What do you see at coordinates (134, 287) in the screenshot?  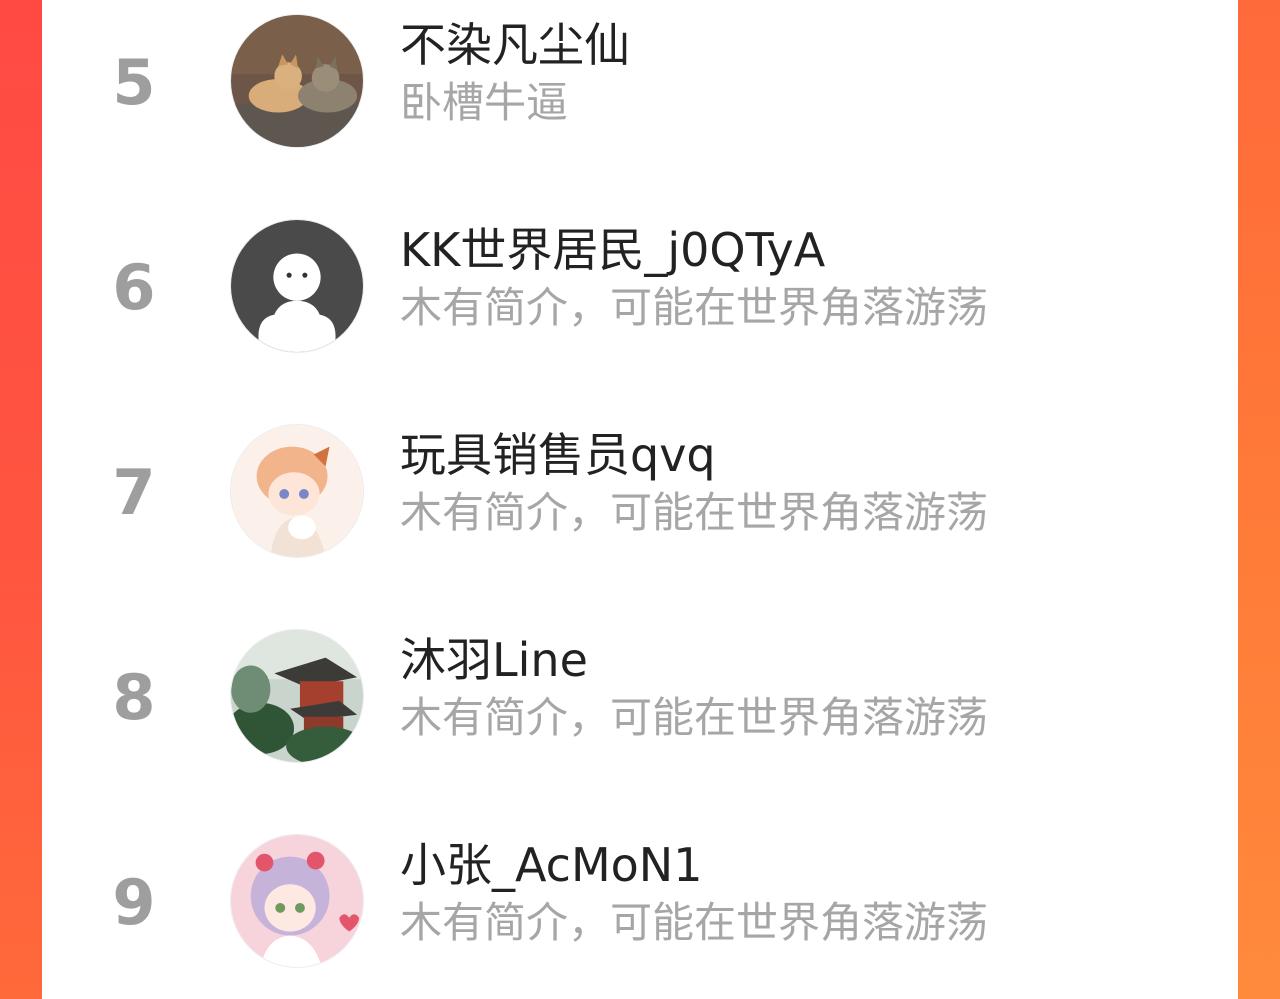 I see `rank-number: 6` at bounding box center [134, 287].